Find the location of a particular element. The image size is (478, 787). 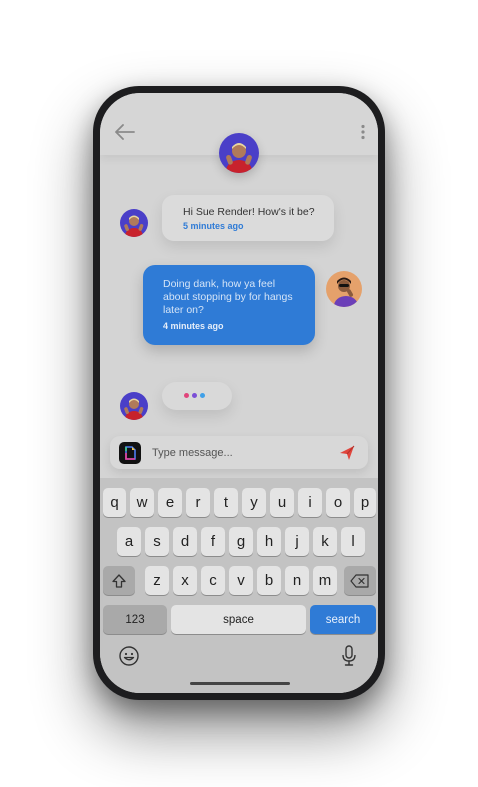

message-composer is located at coordinates (239, 452).